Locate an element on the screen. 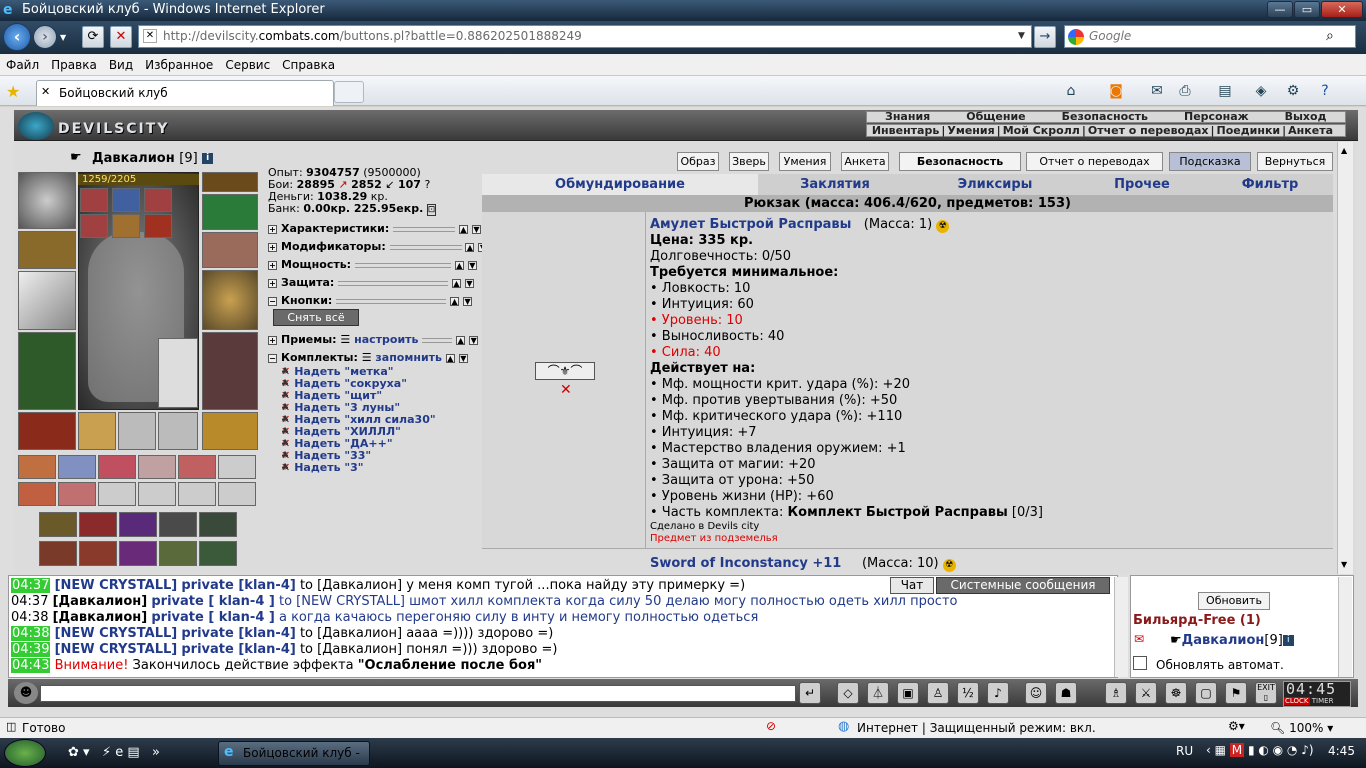  refresh-room-button: Обновить is located at coordinates (1234, 601).